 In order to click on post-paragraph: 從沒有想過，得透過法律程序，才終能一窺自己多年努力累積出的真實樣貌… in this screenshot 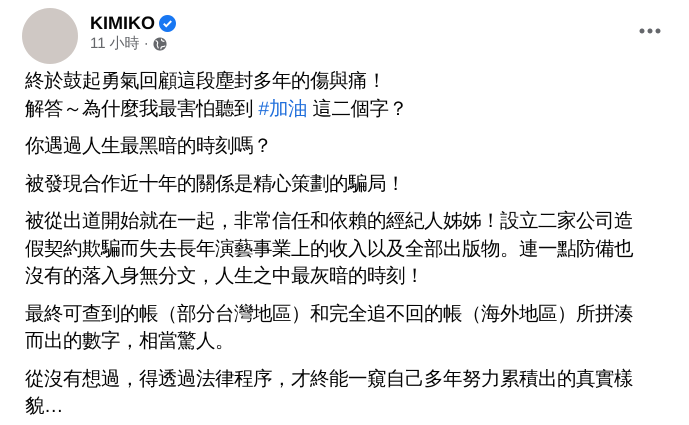, I will do `click(329, 392)`.